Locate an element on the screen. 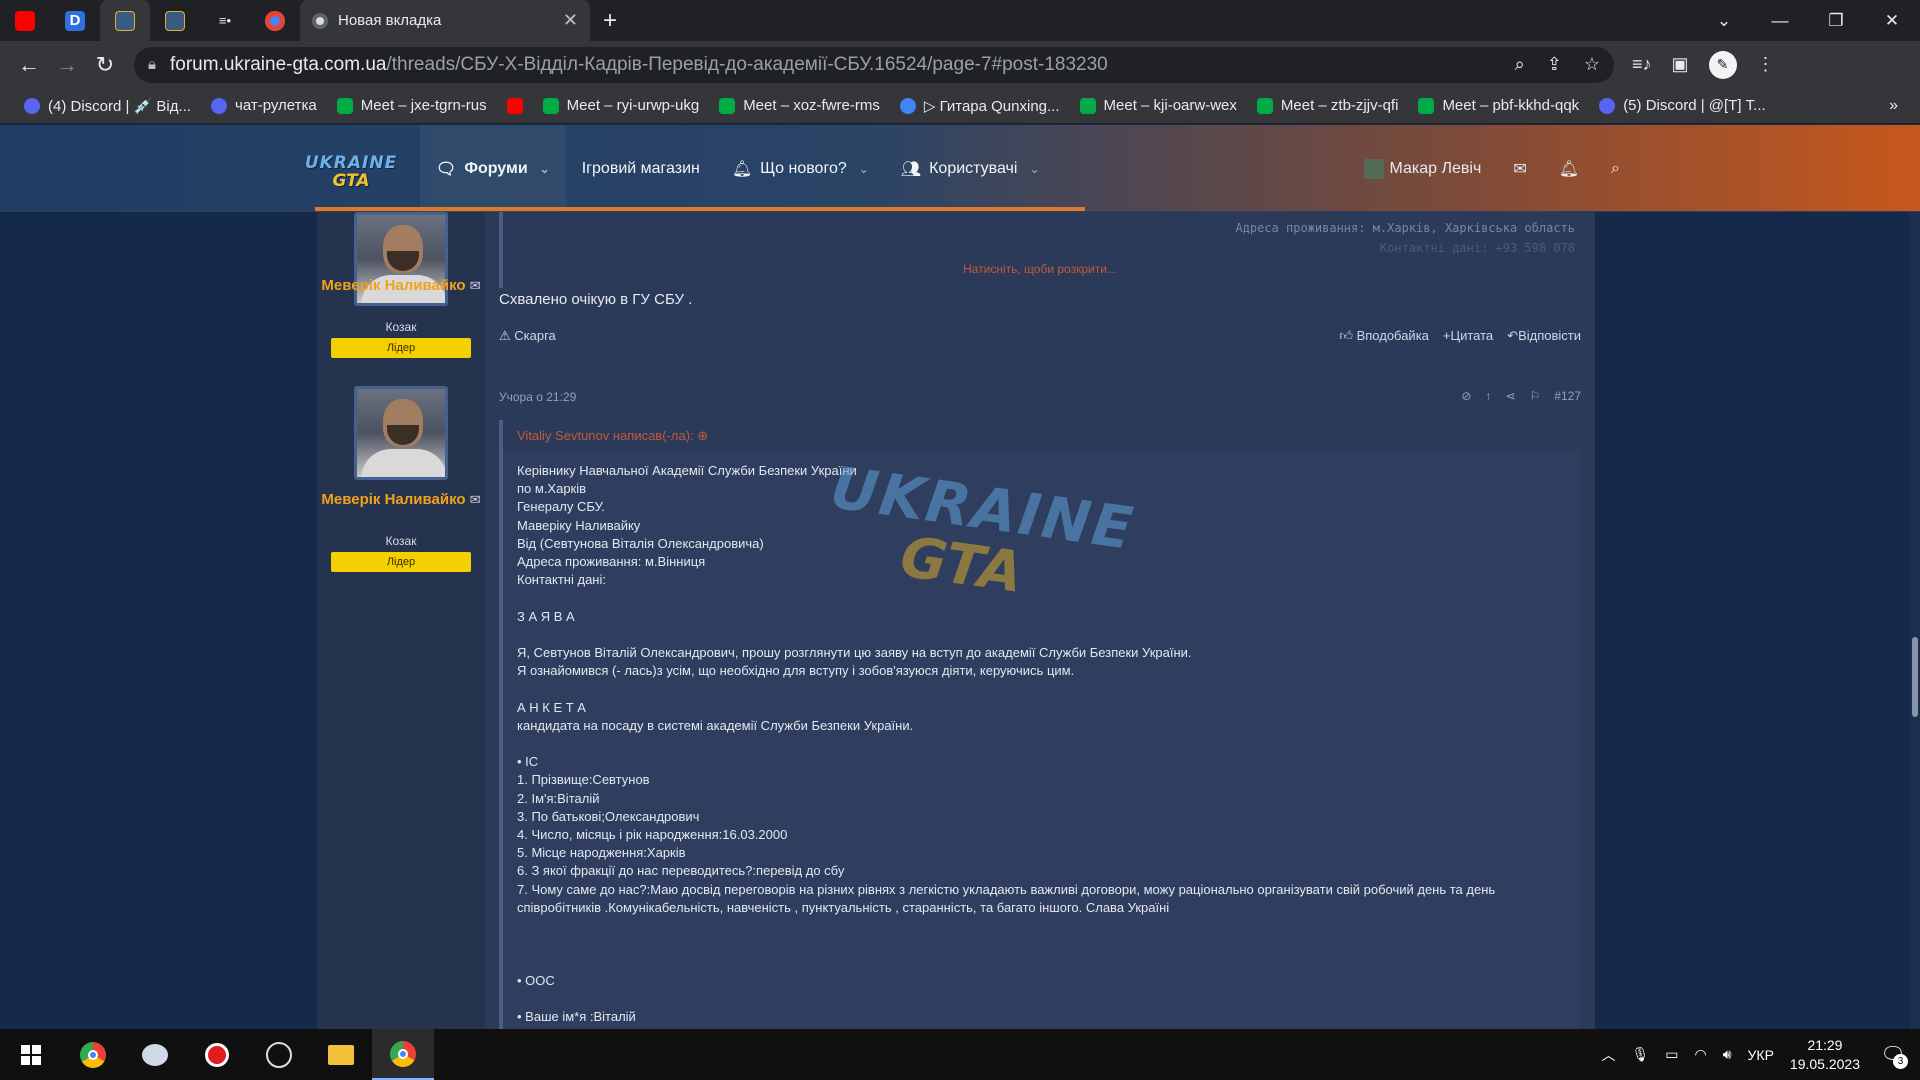 This screenshot has width=1920, height=1080. scrollbar-thumb is located at coordinates (1915, 677).